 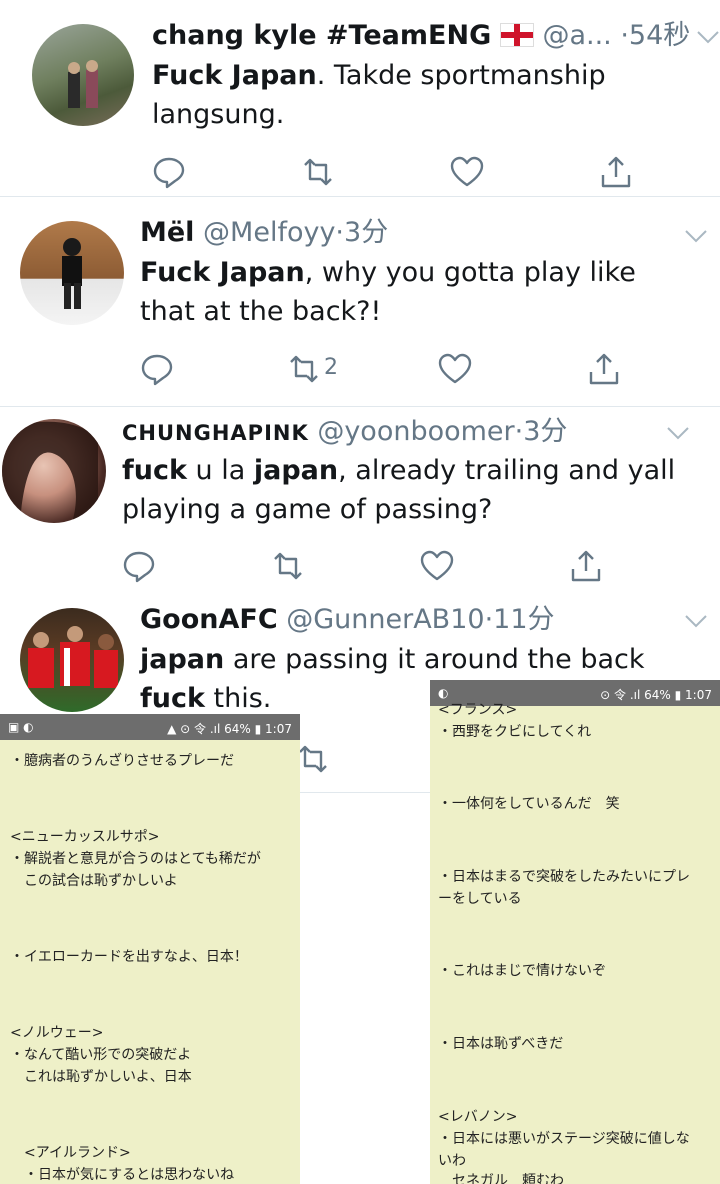 What do you see at coordinates (501, 1178) in the screenshot?
I see `comment-line: セネガル 頼むわ` at bounding box center [501, 1178].